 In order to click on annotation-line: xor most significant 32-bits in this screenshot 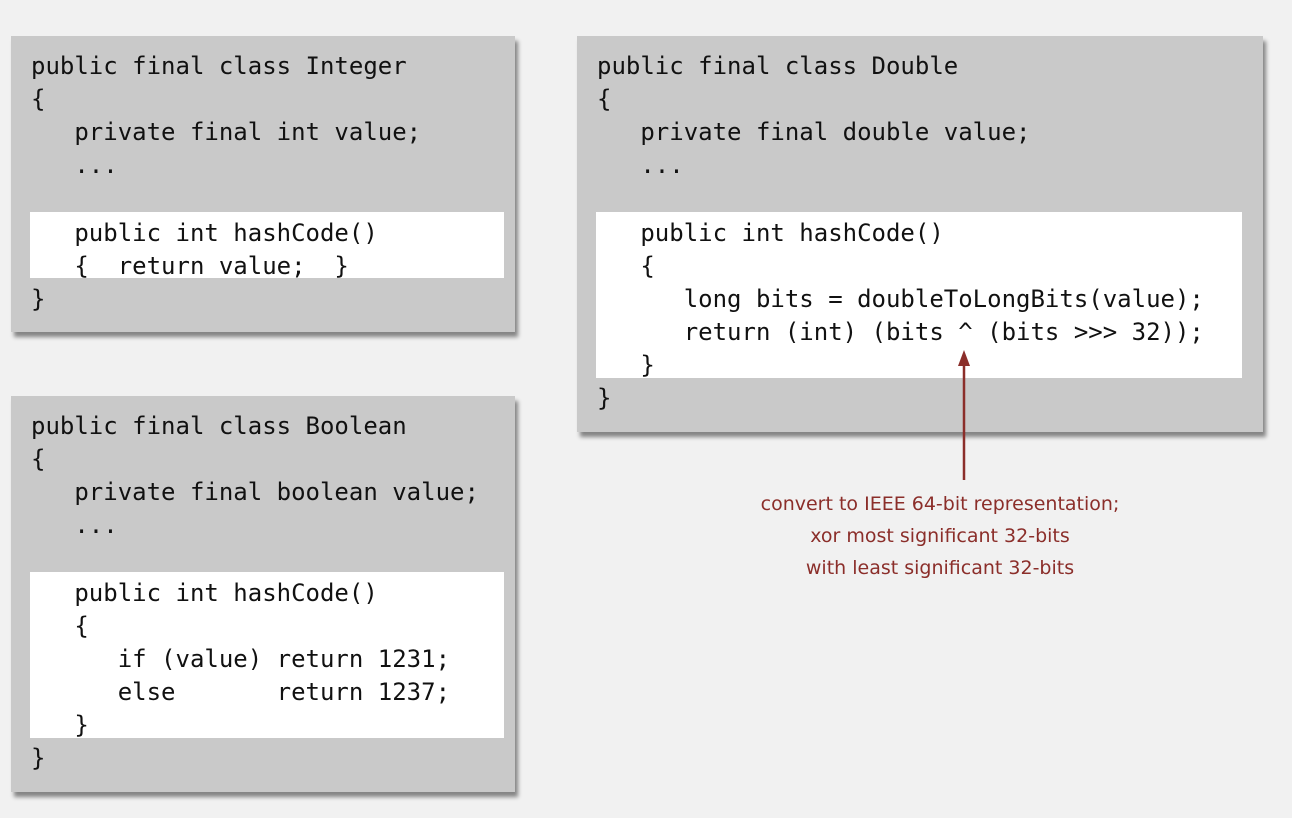, I will do `click(940, 536)`.